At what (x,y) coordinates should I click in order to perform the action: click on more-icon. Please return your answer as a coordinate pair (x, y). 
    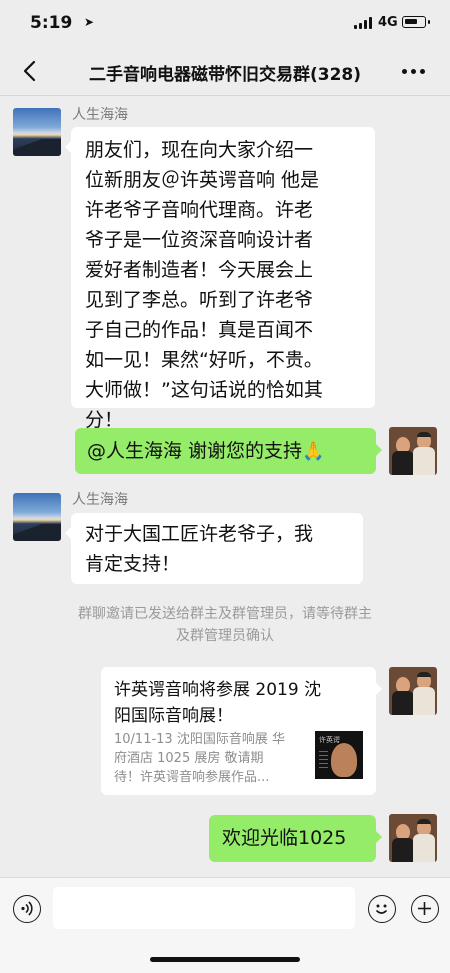
    Looking at the image, I should click on (414, 72).